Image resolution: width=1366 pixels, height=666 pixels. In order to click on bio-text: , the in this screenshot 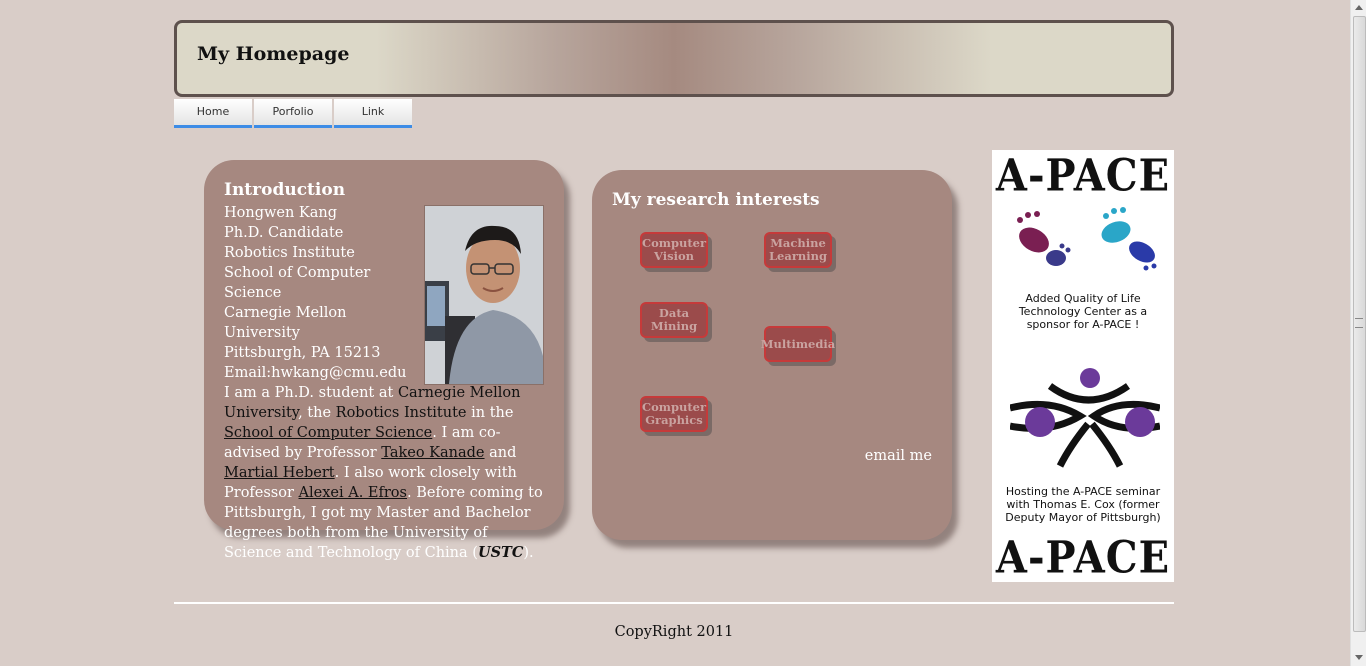, I will do `click(317, 413)`.